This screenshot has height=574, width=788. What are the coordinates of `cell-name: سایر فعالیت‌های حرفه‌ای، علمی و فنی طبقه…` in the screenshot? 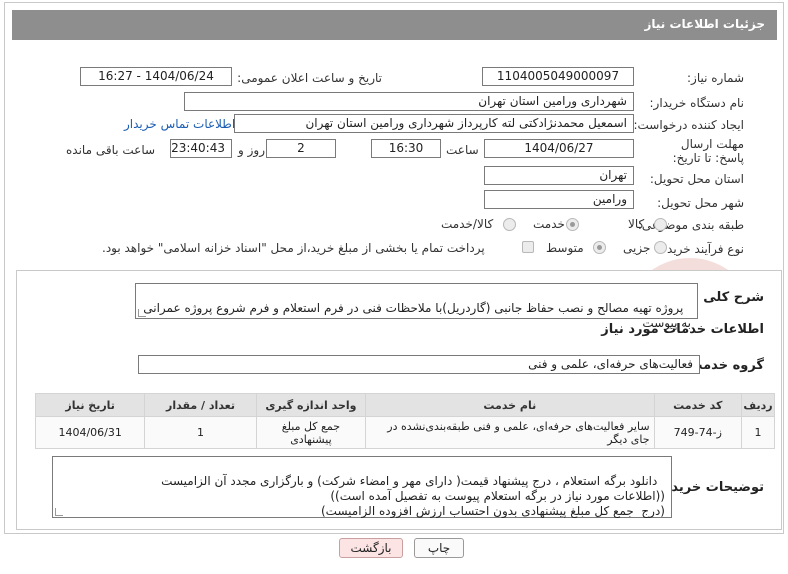 It's located at (510, 432).